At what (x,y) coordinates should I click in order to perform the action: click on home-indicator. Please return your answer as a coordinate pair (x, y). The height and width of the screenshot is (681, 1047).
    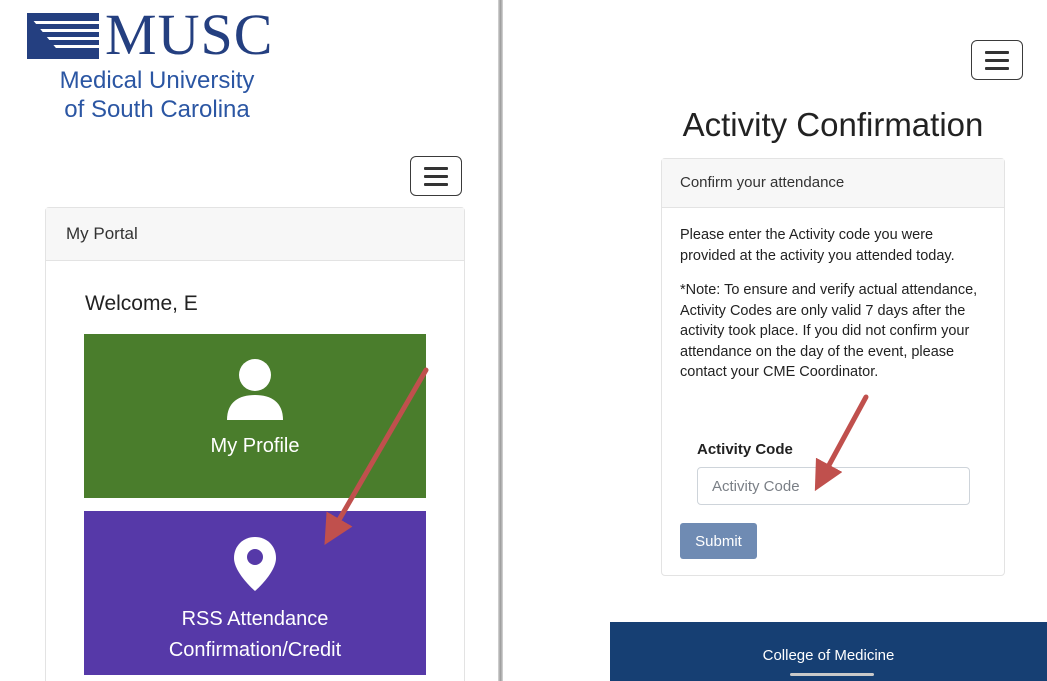
    Looking at the image, I should click on (832, 674).